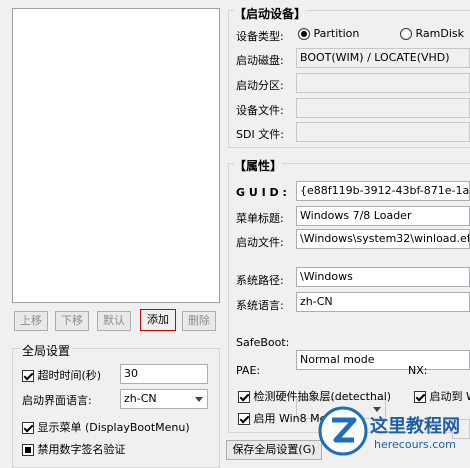 This screenshot has height=468, width=470. I want to click on watermark-logo: 这里教程网 herecours.com, so click(394, 431).